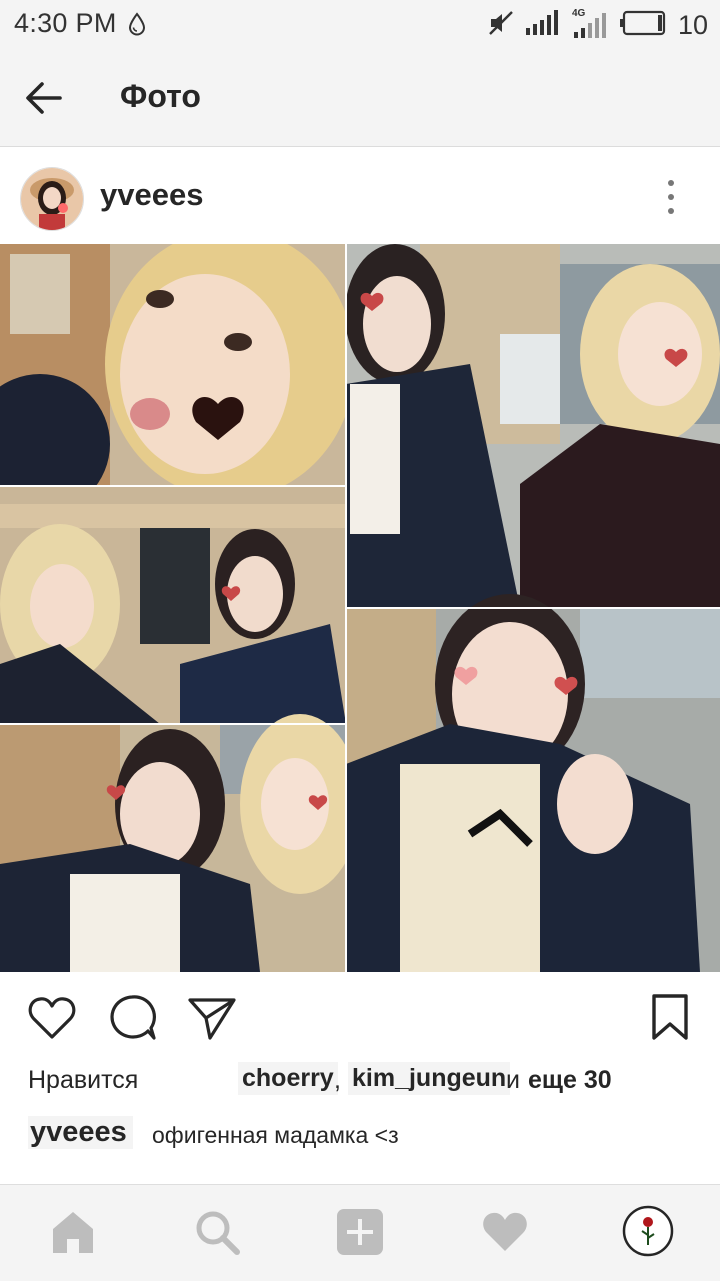  I want to click on nav-home, so click(73, 1232).